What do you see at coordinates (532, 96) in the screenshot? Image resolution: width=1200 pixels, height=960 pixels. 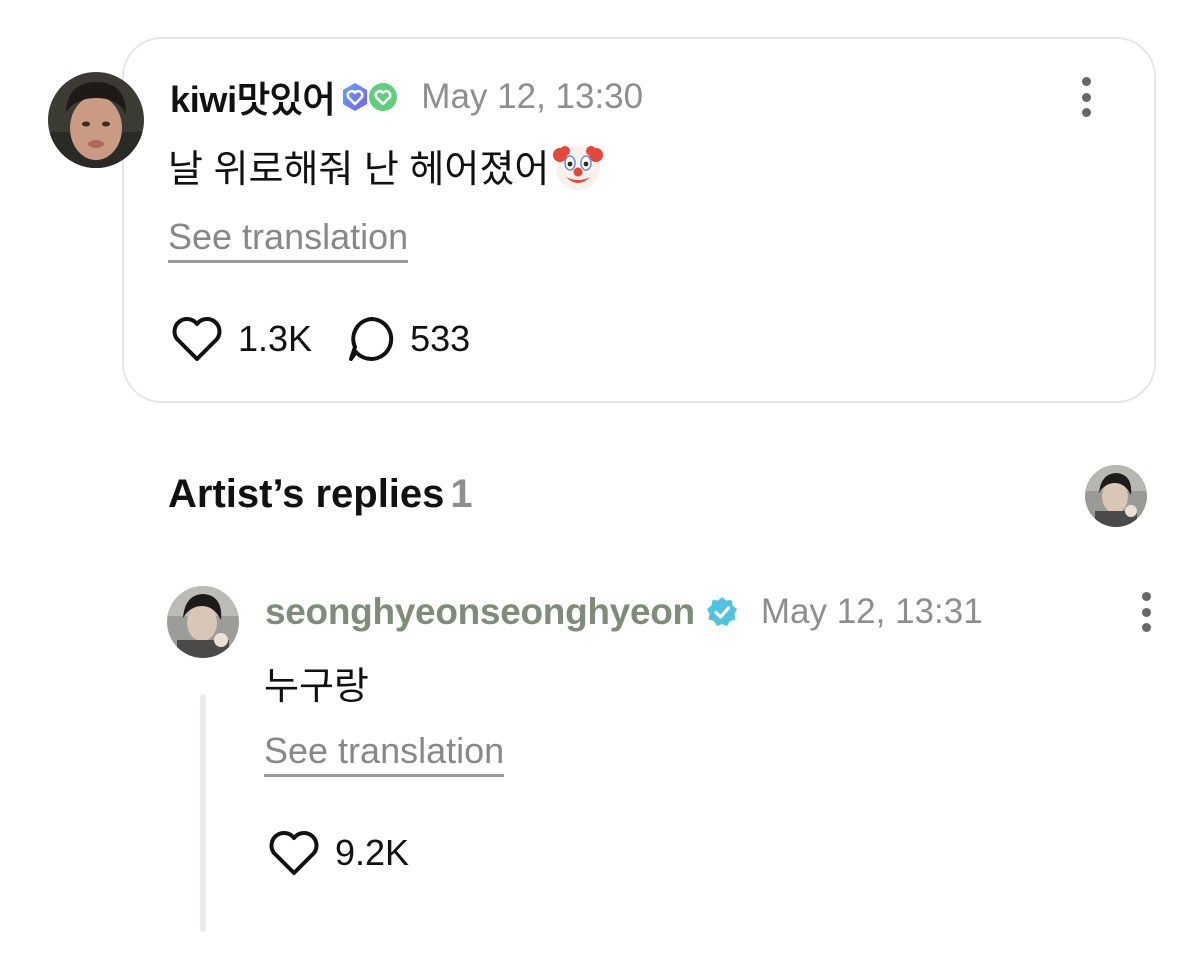 I see `post-timestamp: May 12, 13:30` at bounding box center [532, 96].